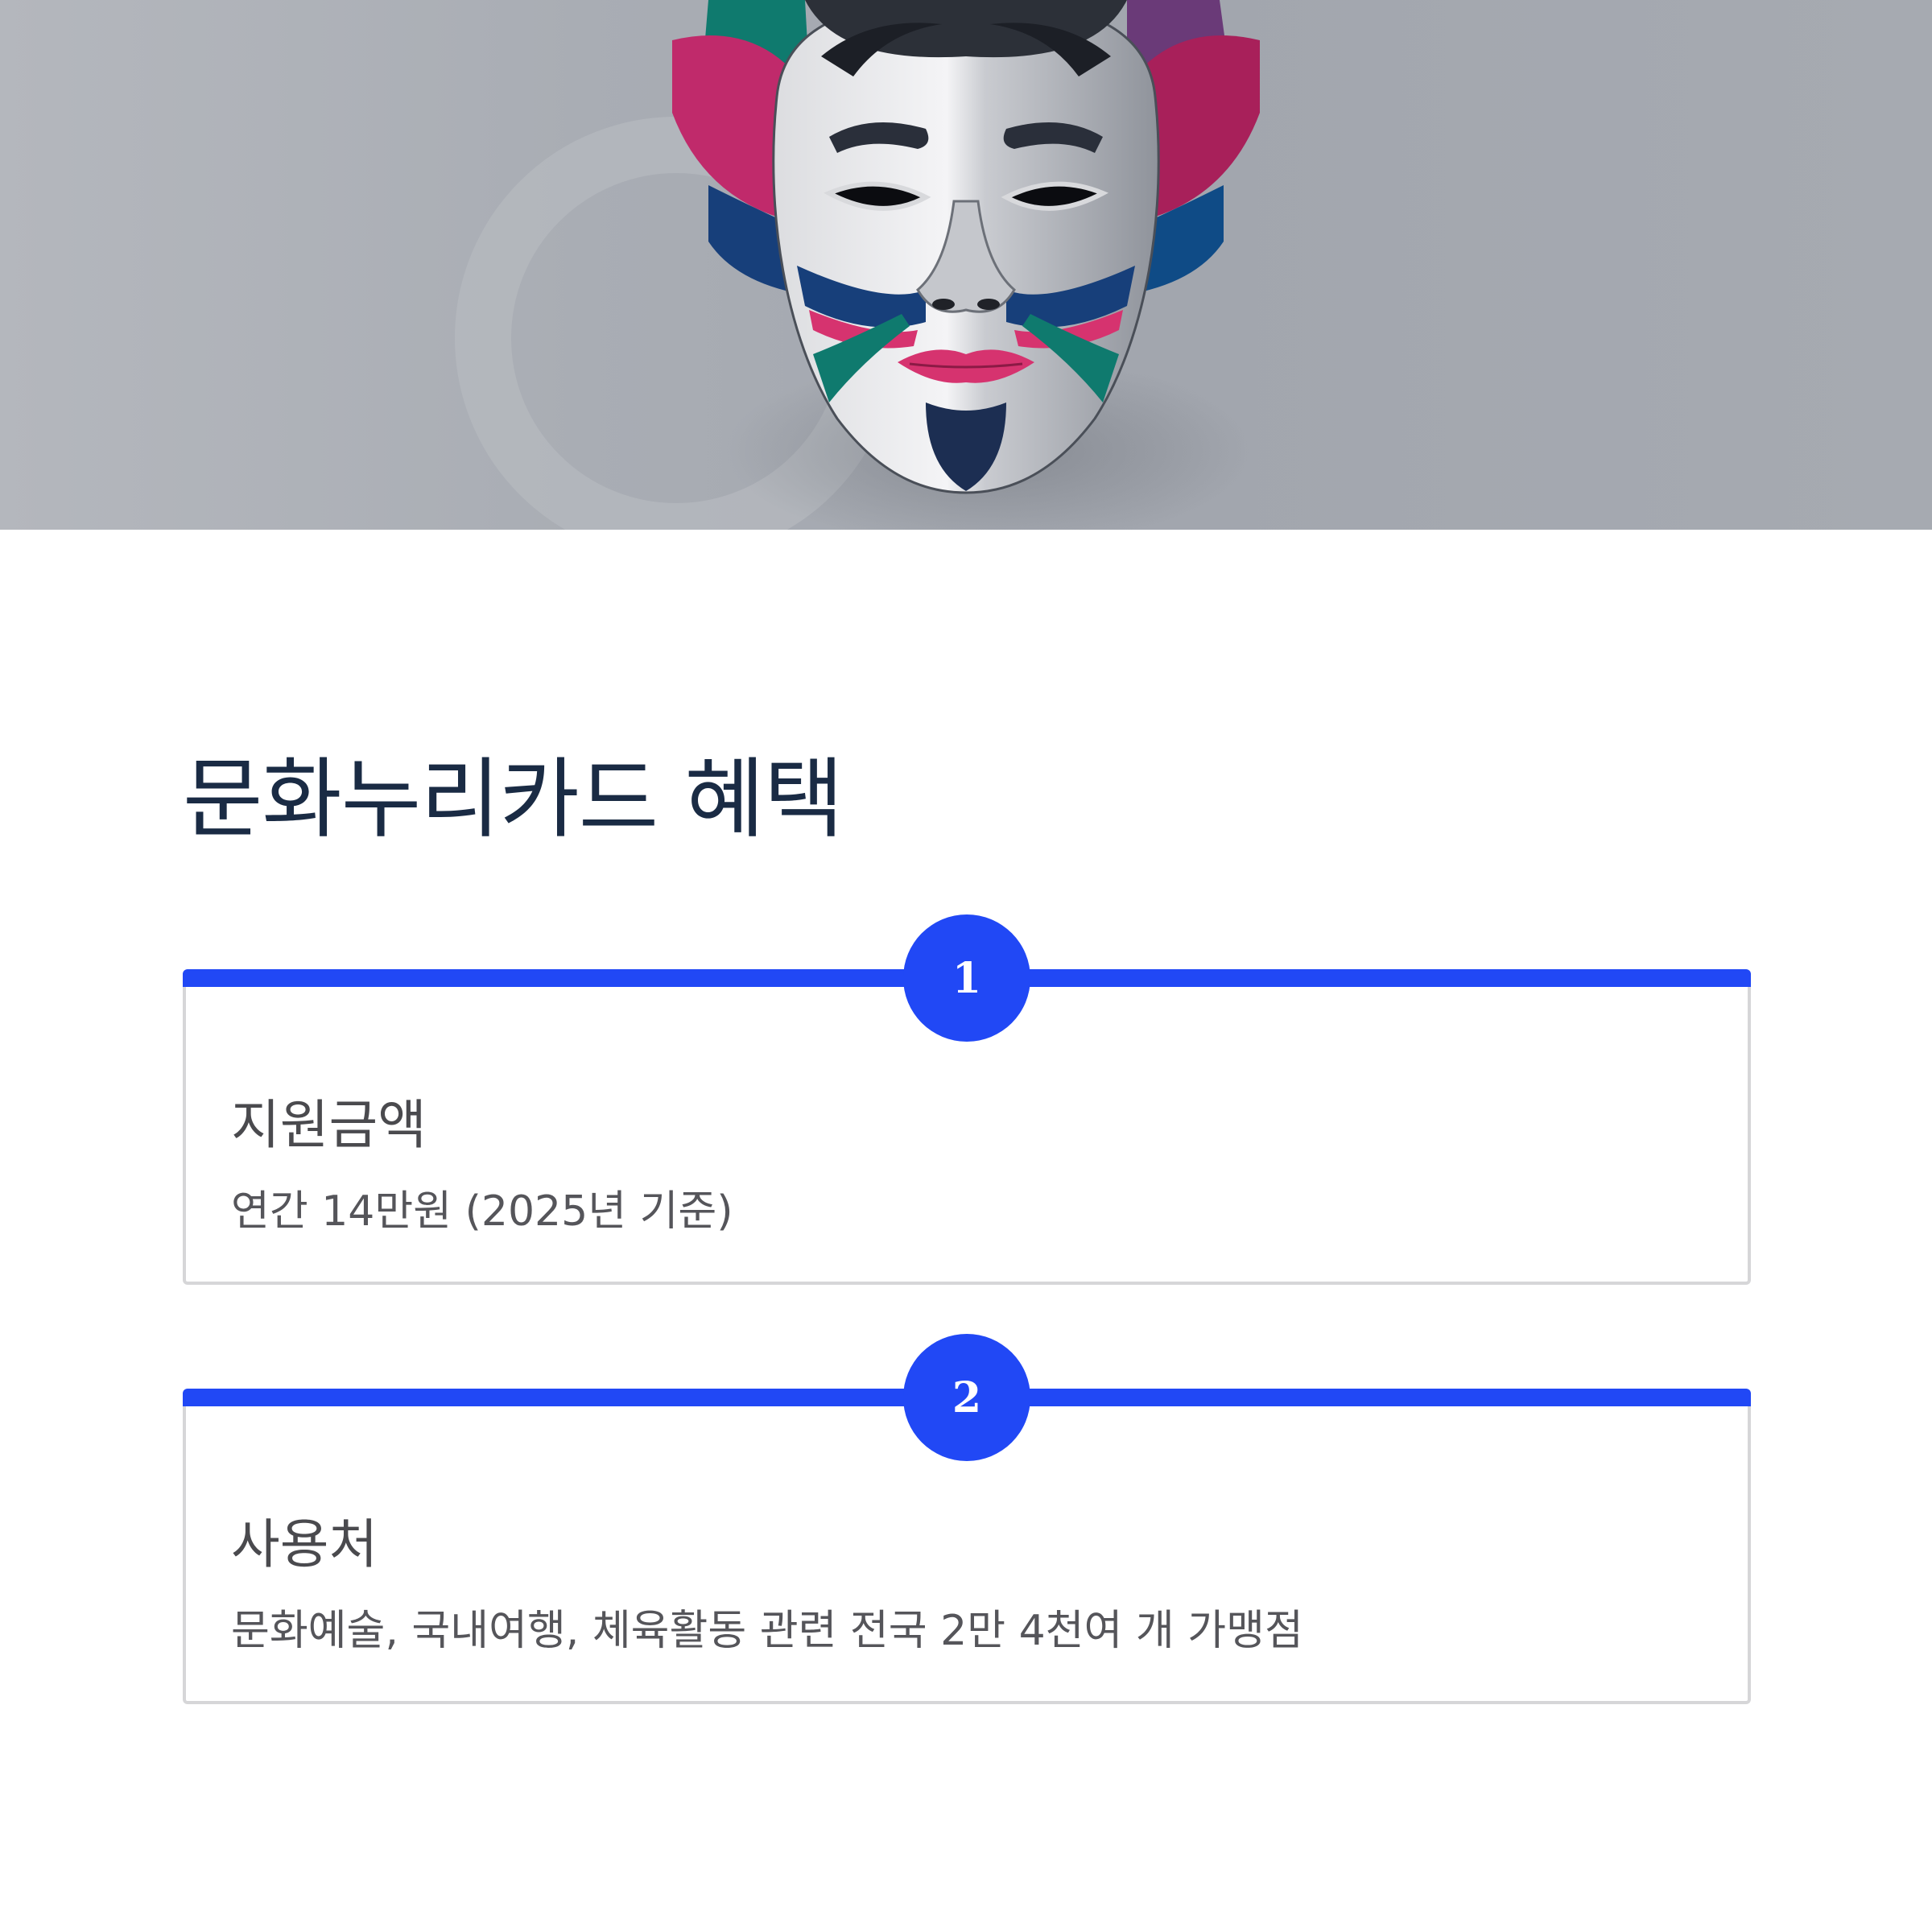 The height and width of the screenshot is (1932, 1932). What do you see at coordinates (329, 1125) in the screenshot?
I see `benefit-title: 지원금액` at bounding box center [329, 1125].